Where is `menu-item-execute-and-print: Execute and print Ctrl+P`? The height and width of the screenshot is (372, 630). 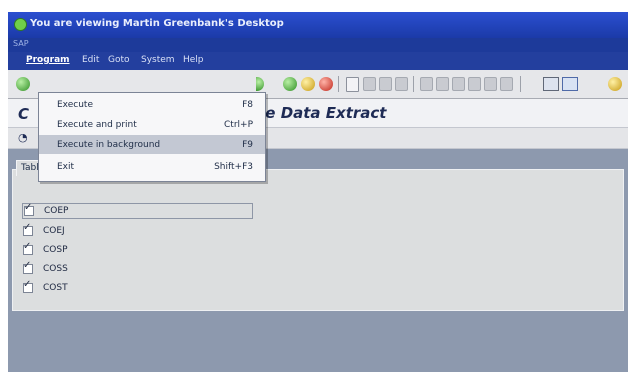 menu-item-execute-and-print: Execute and print Ctrl+P is located at coordinates (152, 124).